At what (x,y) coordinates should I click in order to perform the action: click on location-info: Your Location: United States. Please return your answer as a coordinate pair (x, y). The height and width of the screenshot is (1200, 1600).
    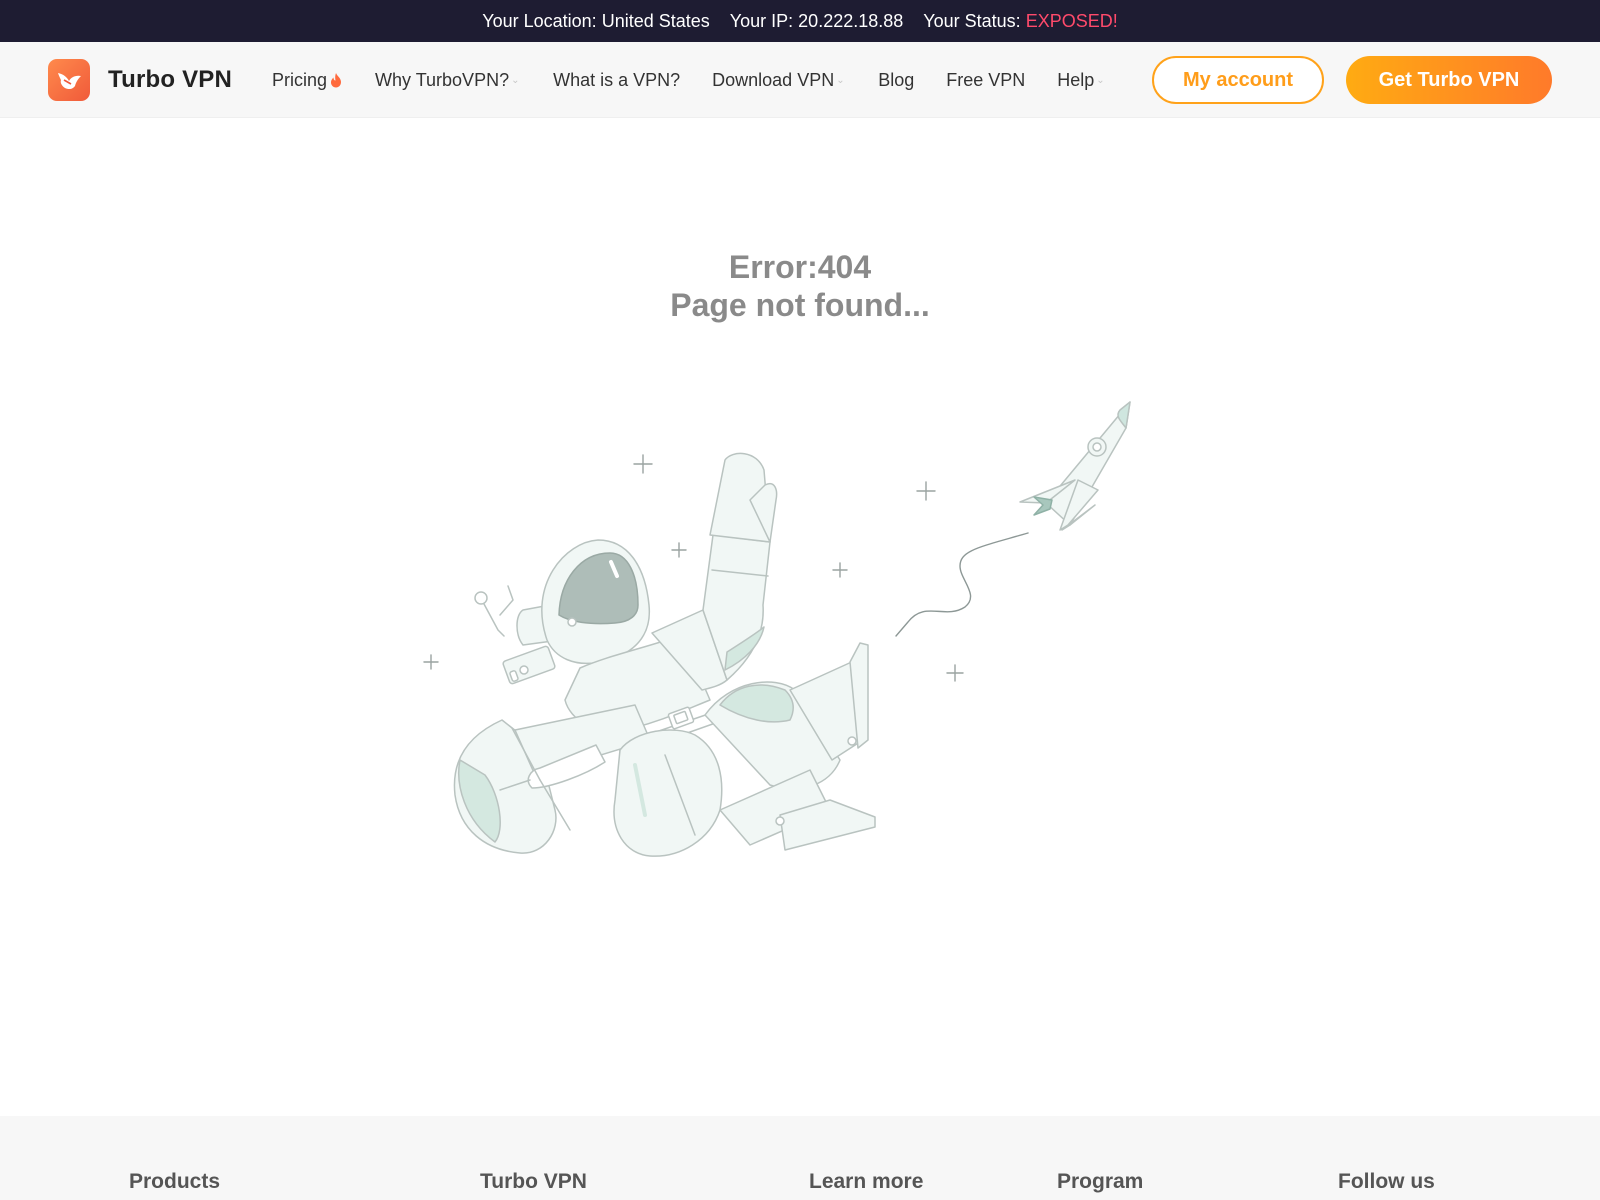
    Looking at the image, I should click on (596, 21).